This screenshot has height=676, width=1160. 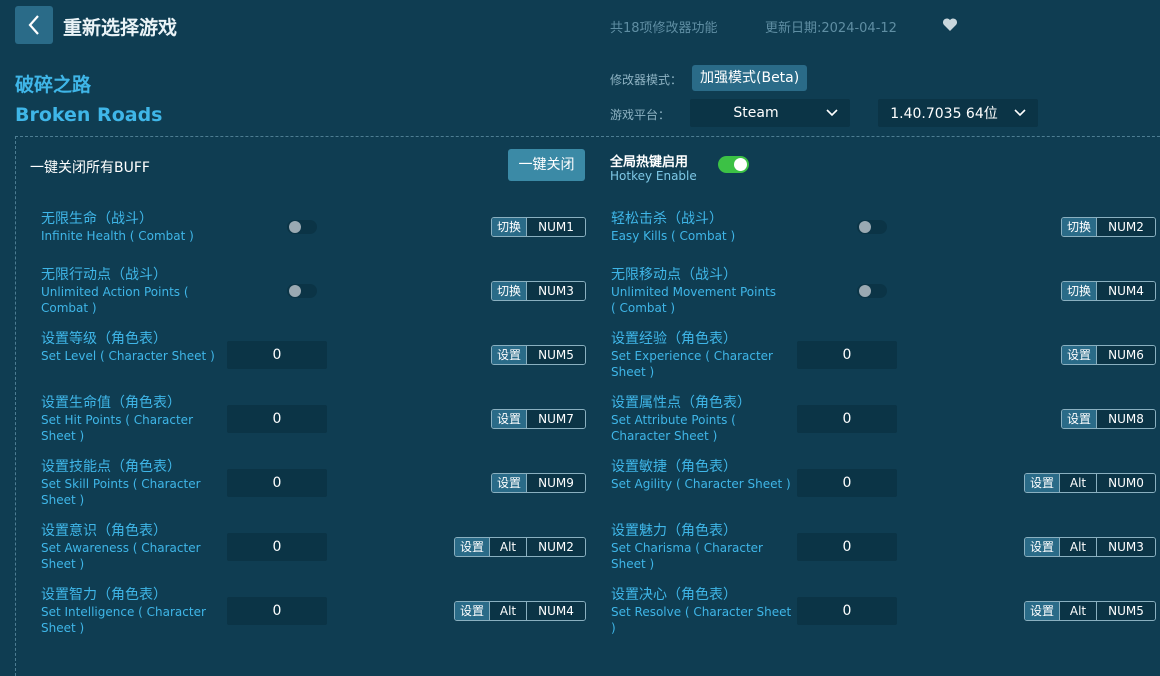 I want to click on hotkey-binding: 设置 NUM5, so click(x=538, y=355).